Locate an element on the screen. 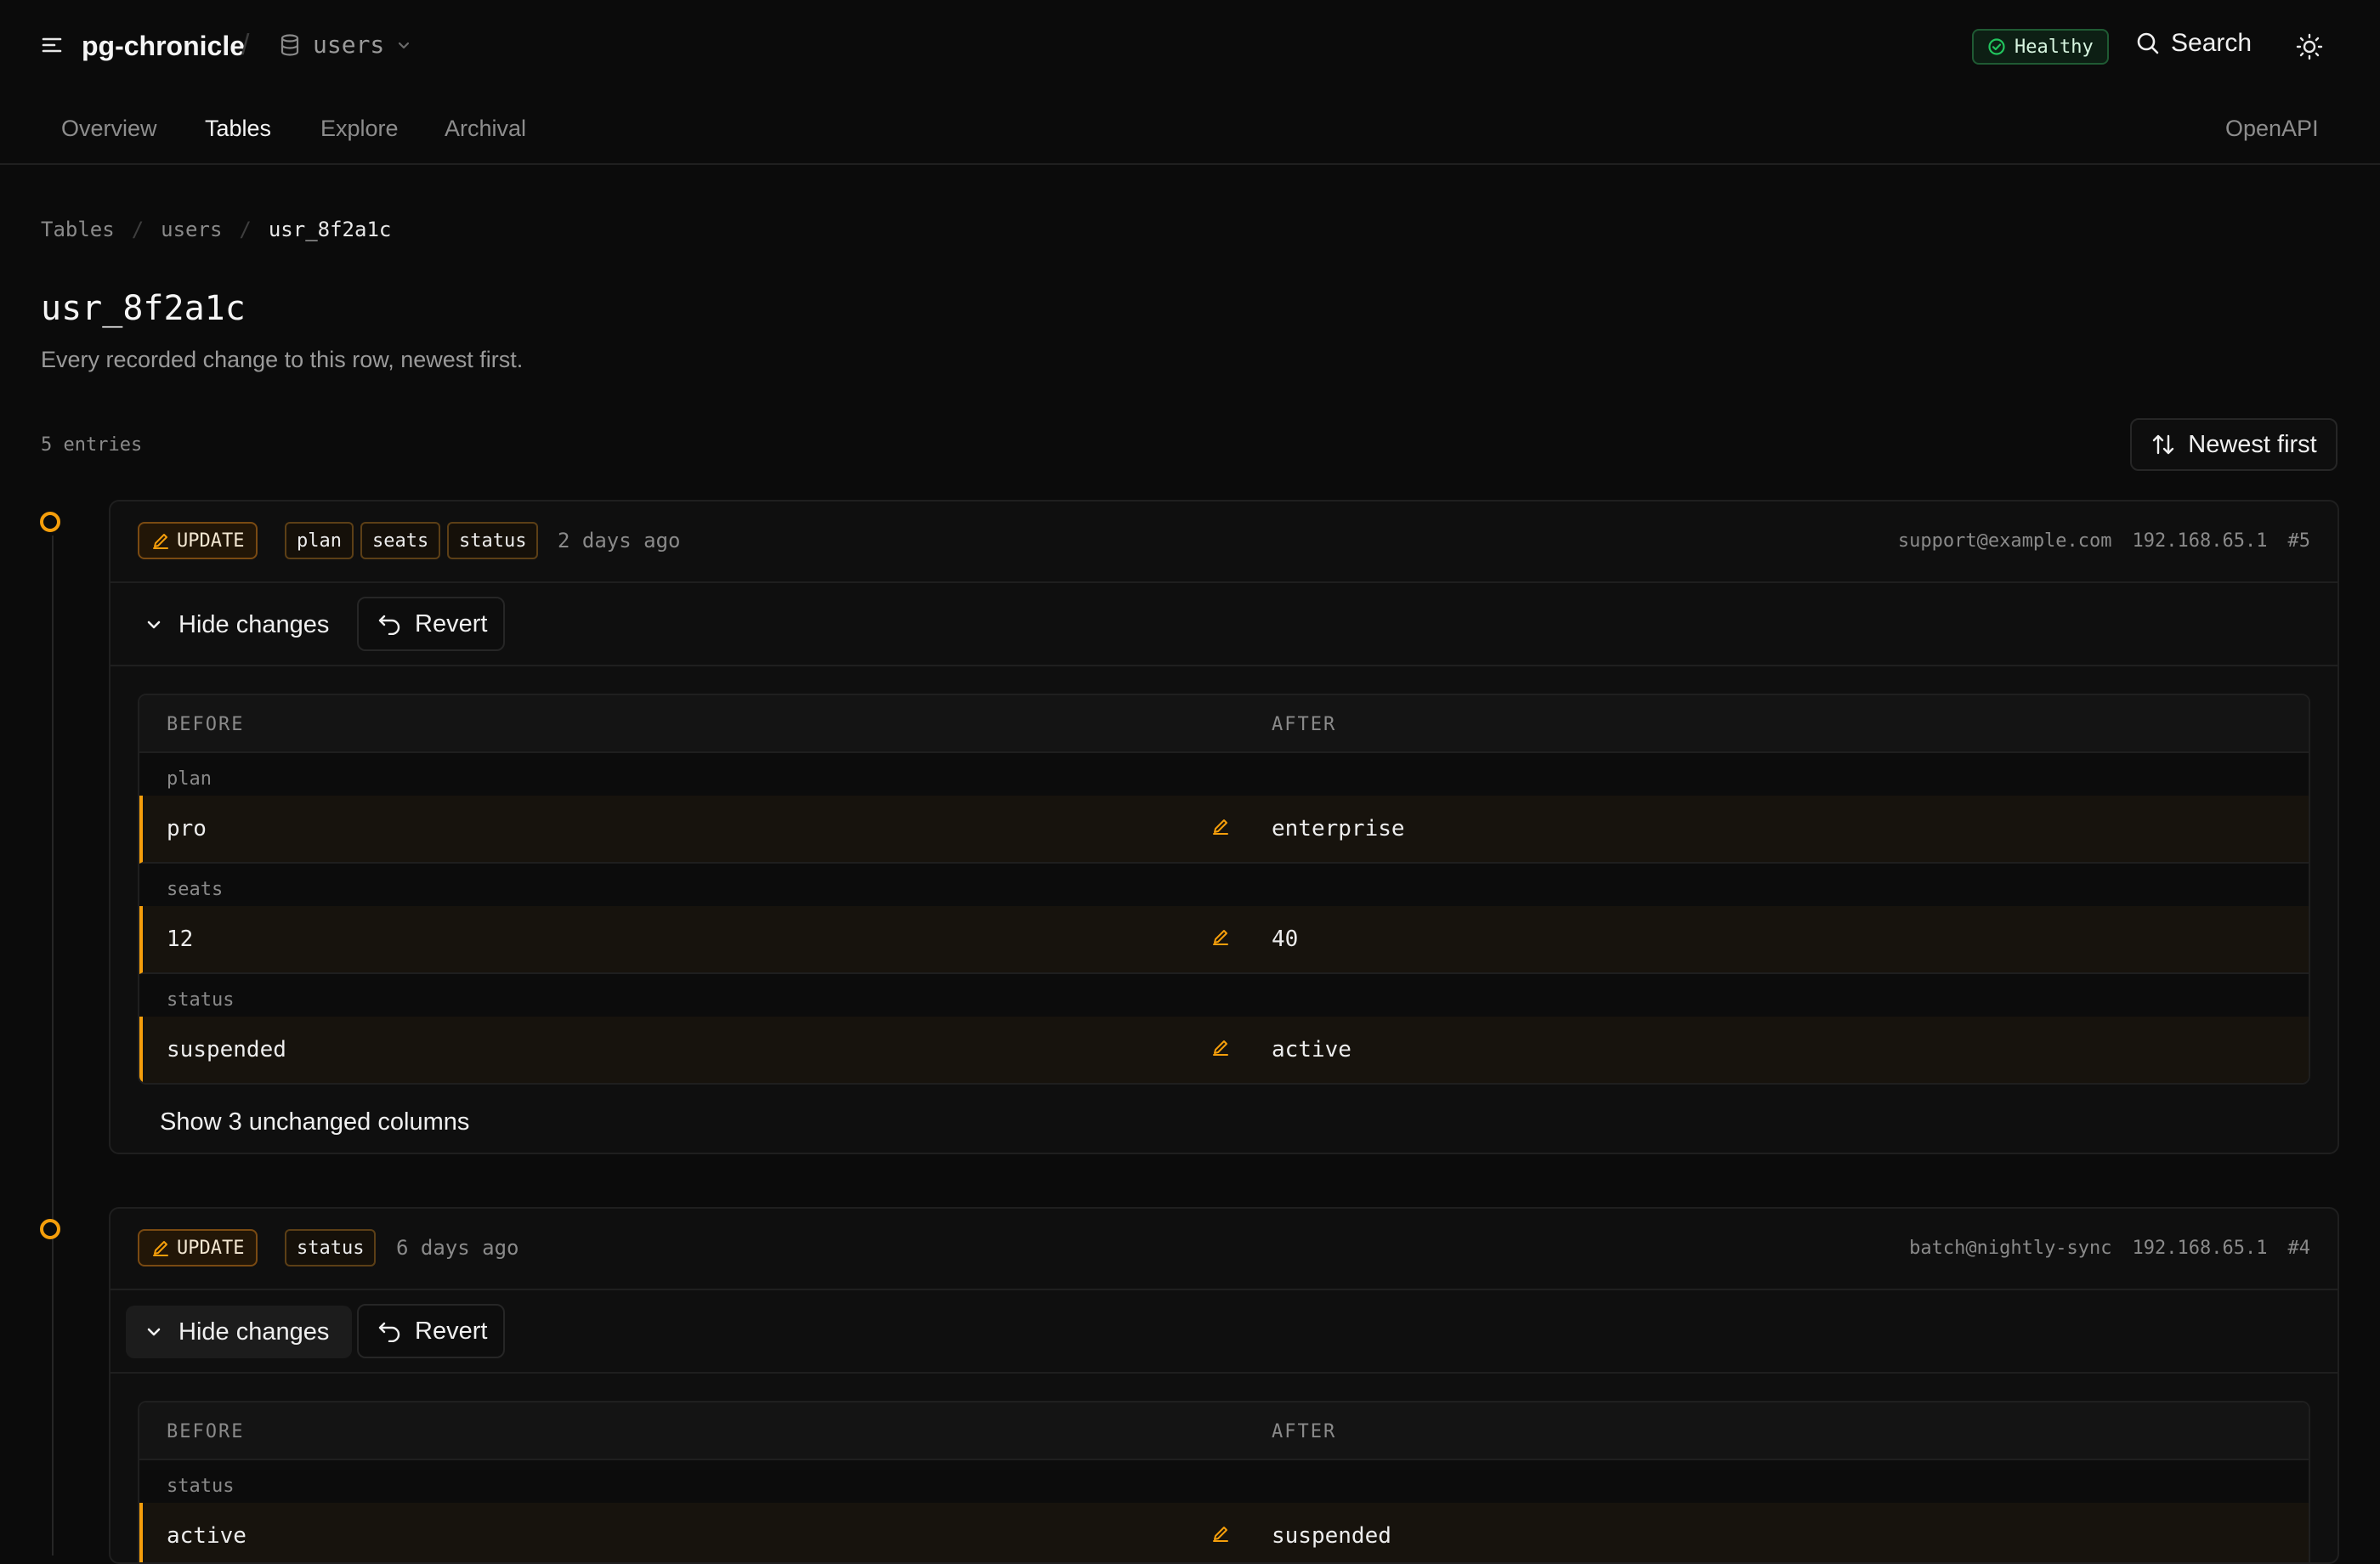  hide-changes-label: Hide changes is located at coordinates (254, 624).